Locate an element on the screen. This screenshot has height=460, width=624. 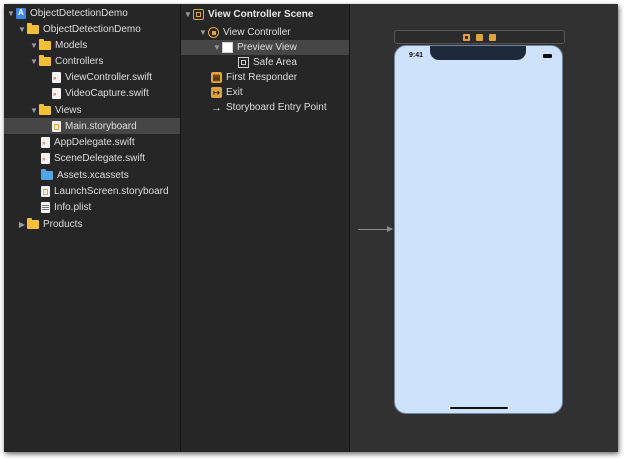
first-responder-icon is located at coordinates (479, 37).